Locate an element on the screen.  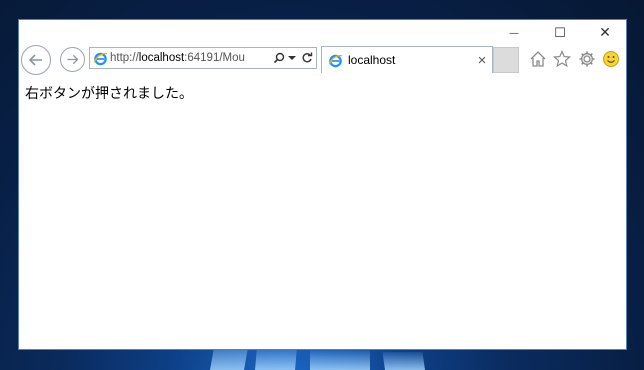
tab-localhost: localhost × is located at coordinates (407, 59).